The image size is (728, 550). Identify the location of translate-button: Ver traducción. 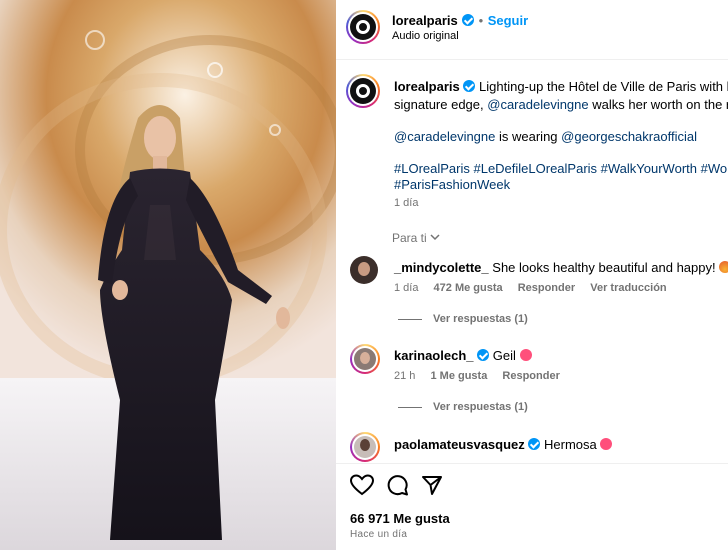
(628, 288).